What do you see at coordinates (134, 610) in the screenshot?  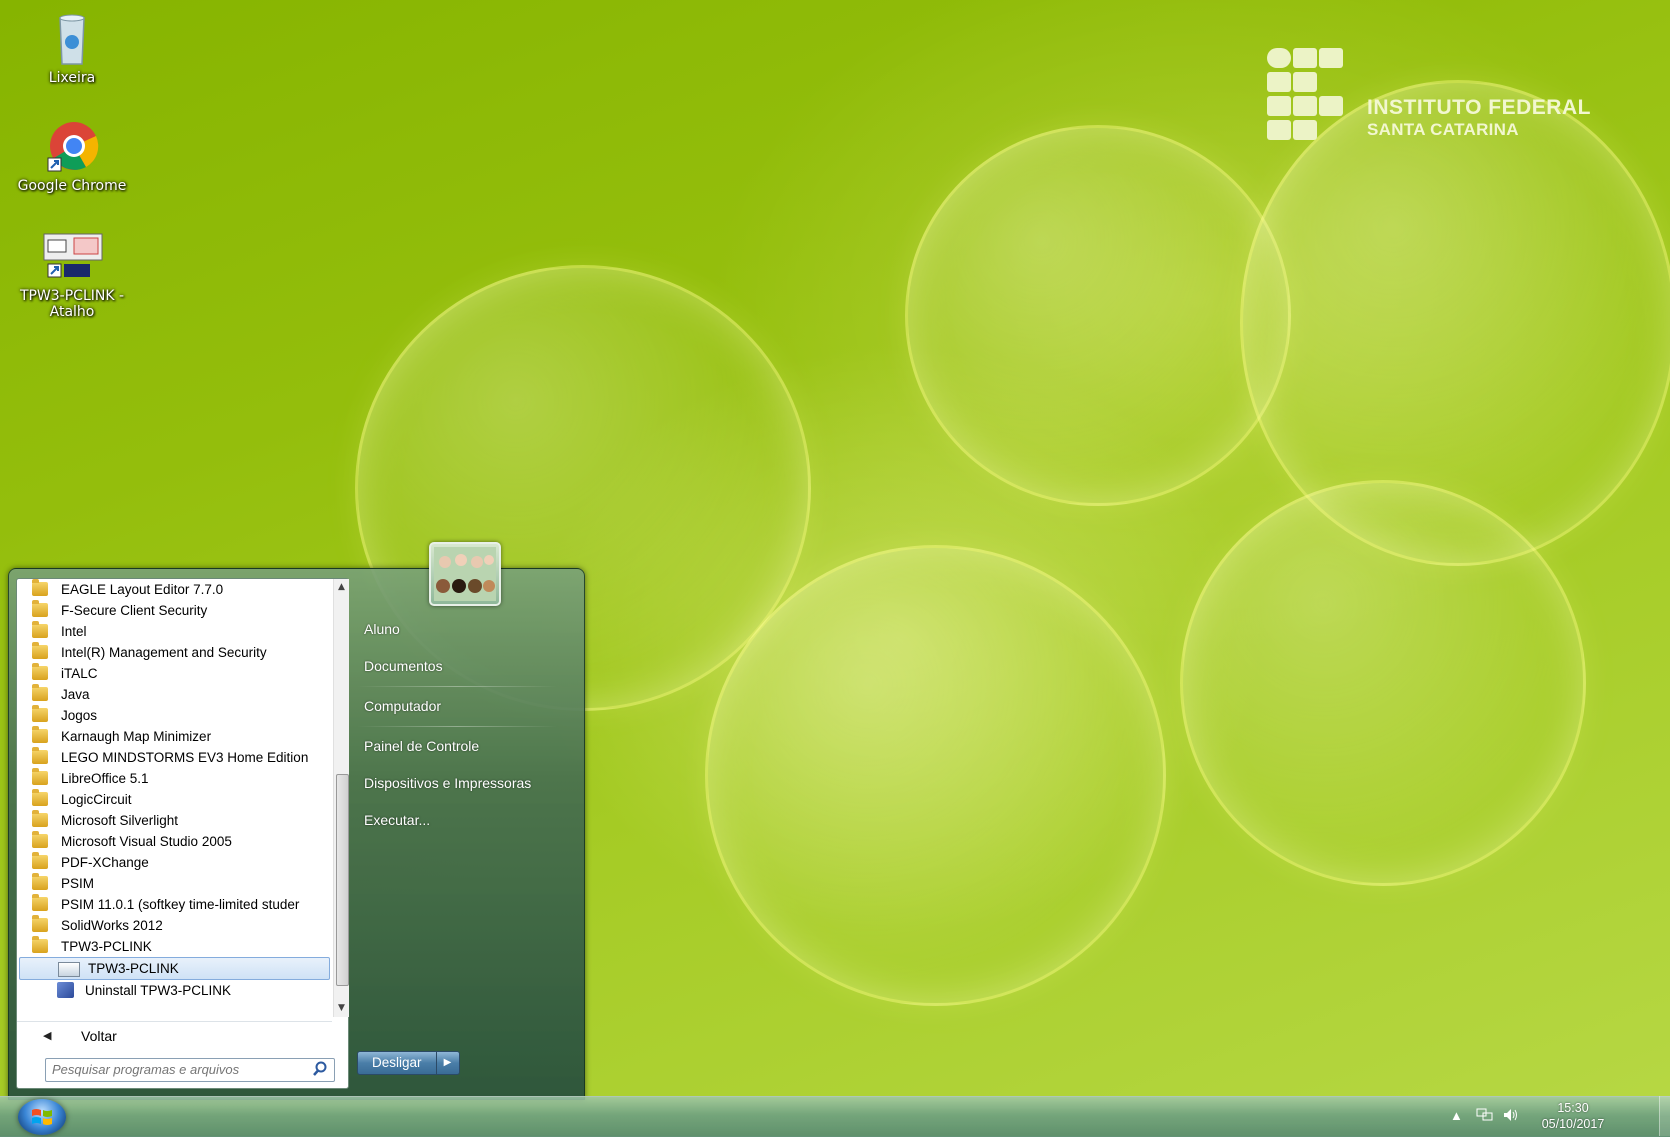 I see `program-label: F-Secure Client Security` at bounding box center [134, 610].